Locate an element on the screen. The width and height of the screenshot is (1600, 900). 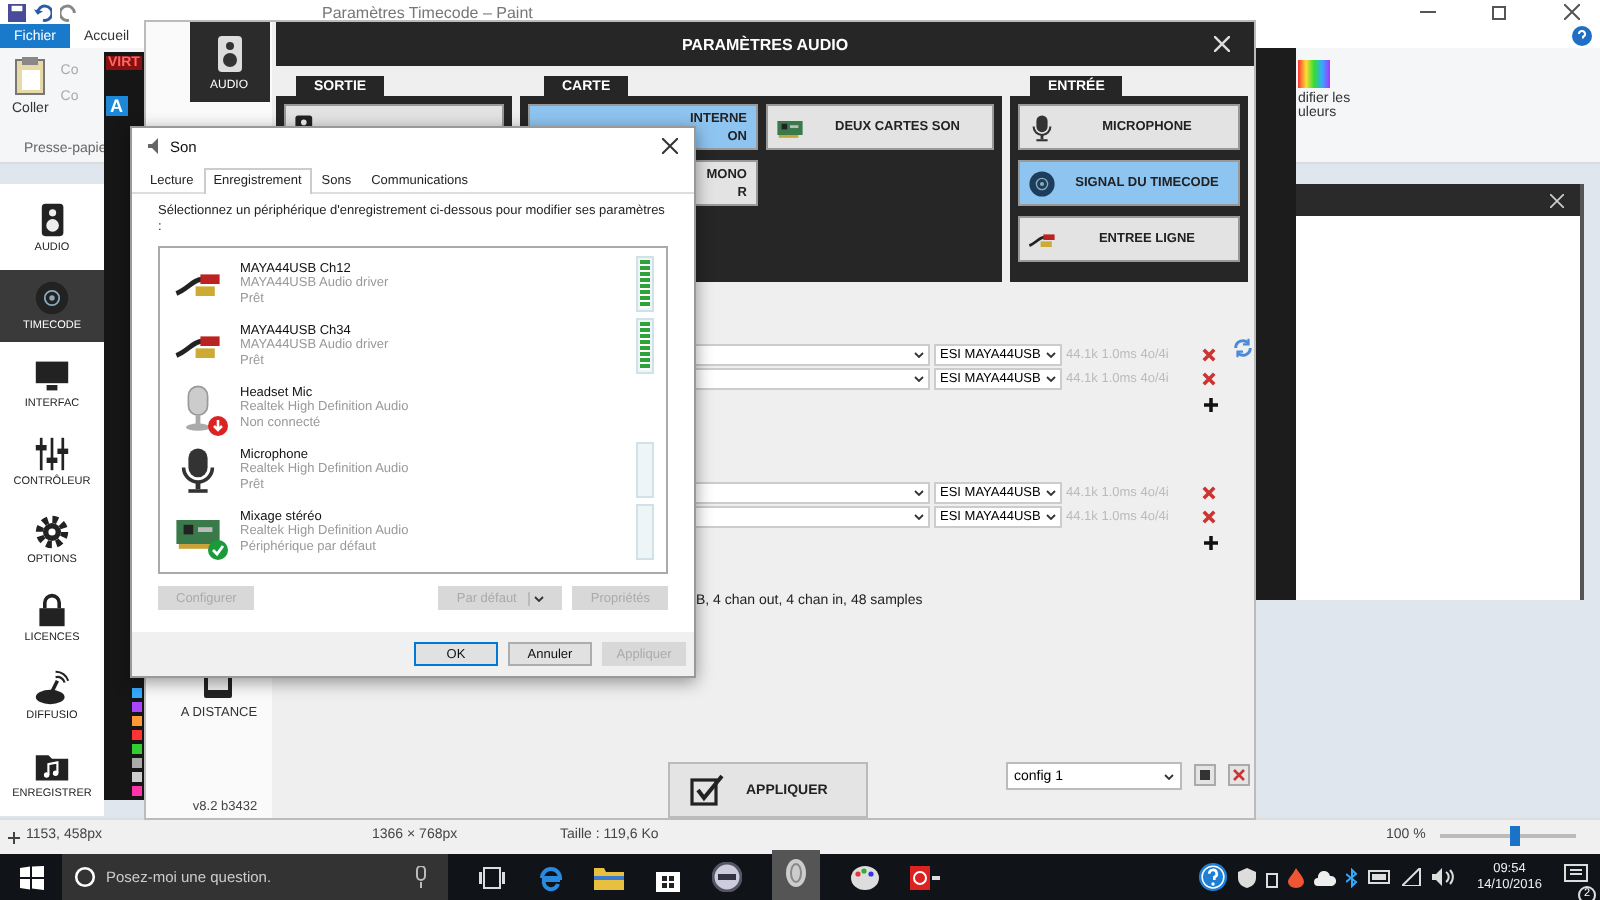
browser-icon is located at coordinates (550, 877).